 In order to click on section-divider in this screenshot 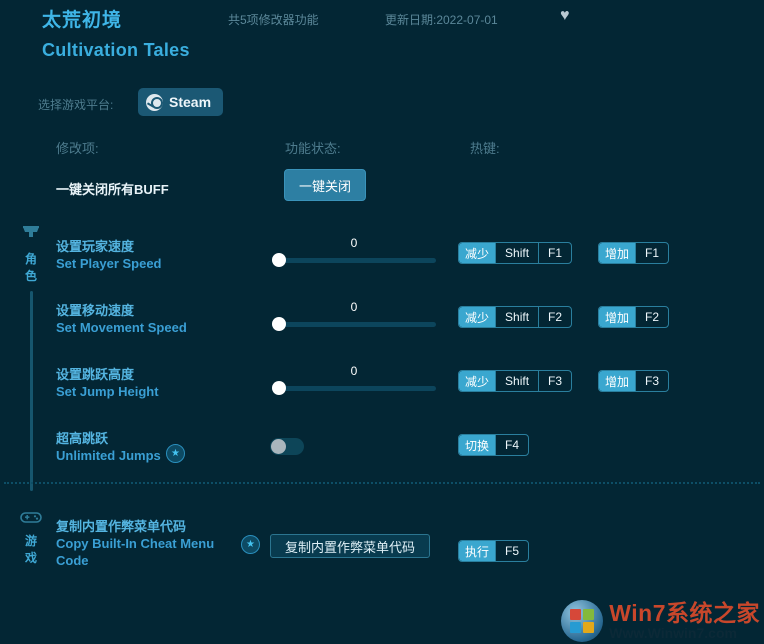, I will do `click(382, 483)`.